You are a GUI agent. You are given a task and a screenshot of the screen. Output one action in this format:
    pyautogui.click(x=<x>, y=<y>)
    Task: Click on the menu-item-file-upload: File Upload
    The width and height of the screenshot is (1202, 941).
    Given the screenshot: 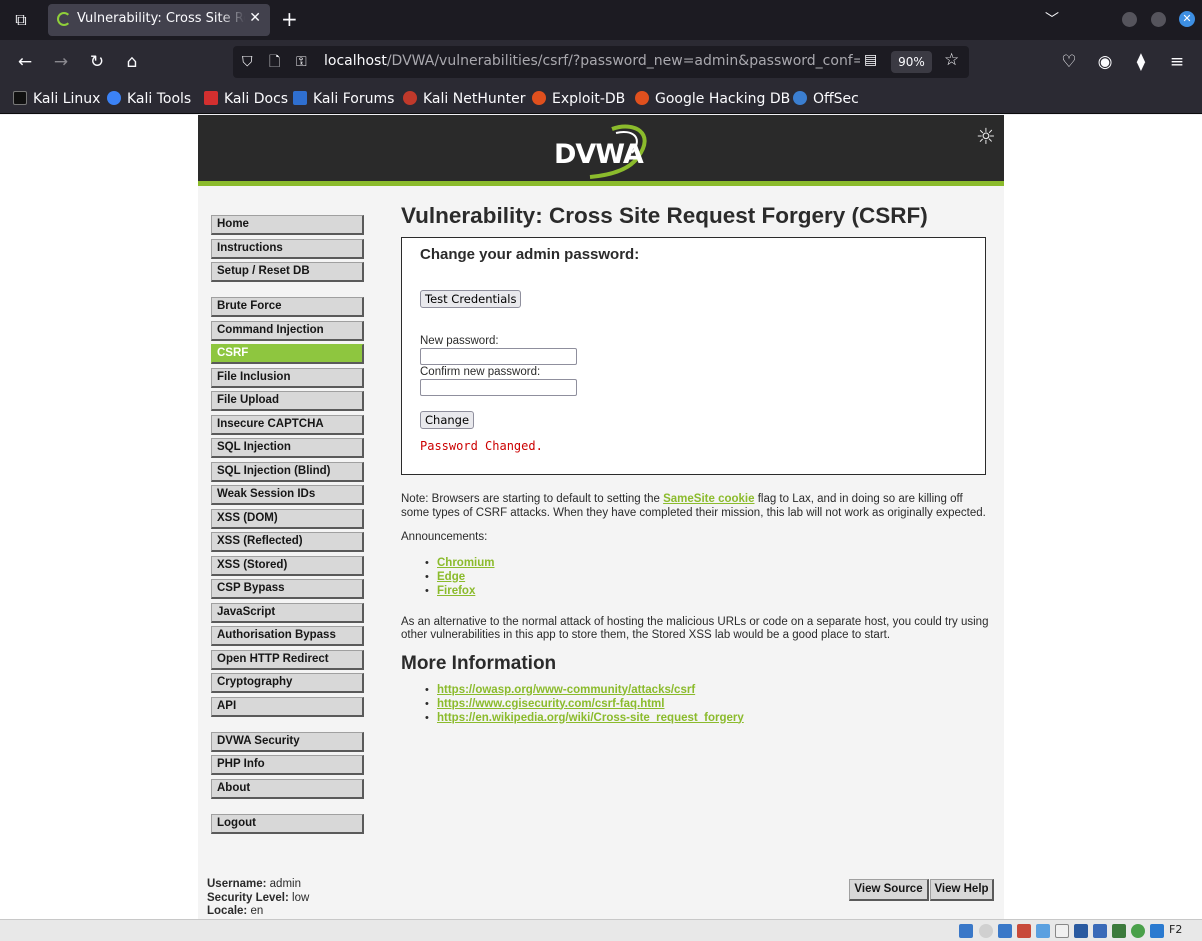 What is the action you would take?
    pyautogui.click(x=287, y=401)
    